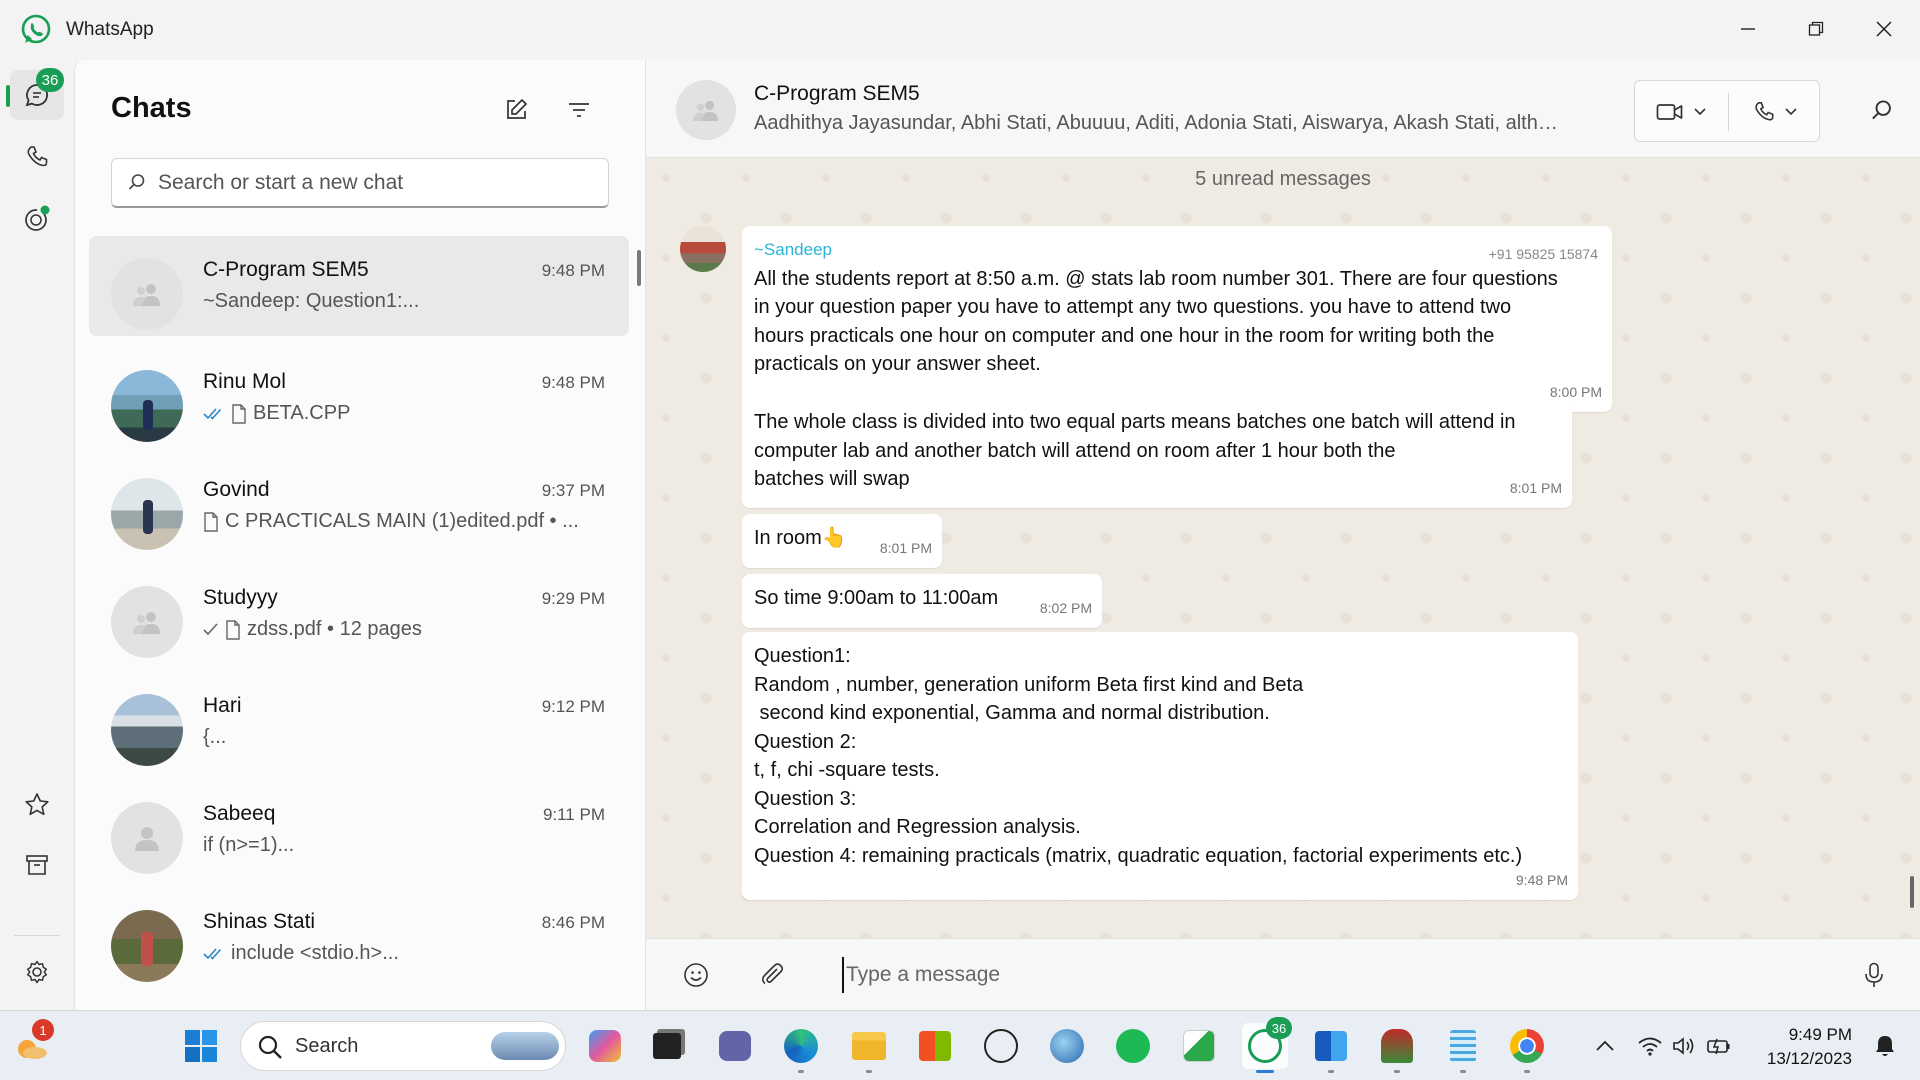  I want to click on taskbar-app-copilot, so click(605, 1046).